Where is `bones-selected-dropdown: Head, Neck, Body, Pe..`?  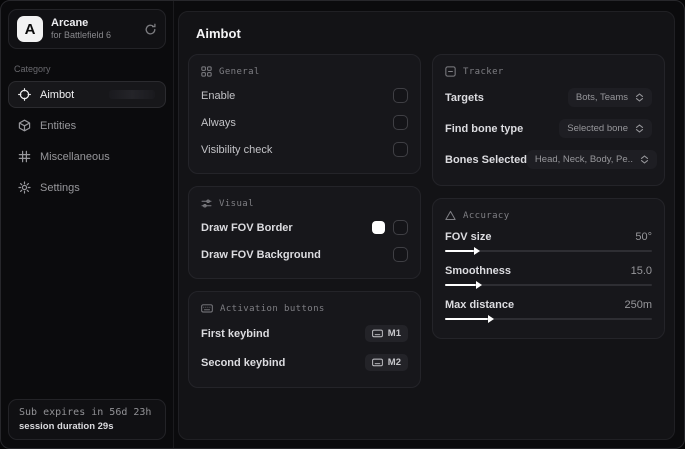 bones-selected-dropdown: Head, Neck, Body, Pe.. is located at coordinates (591, 159).